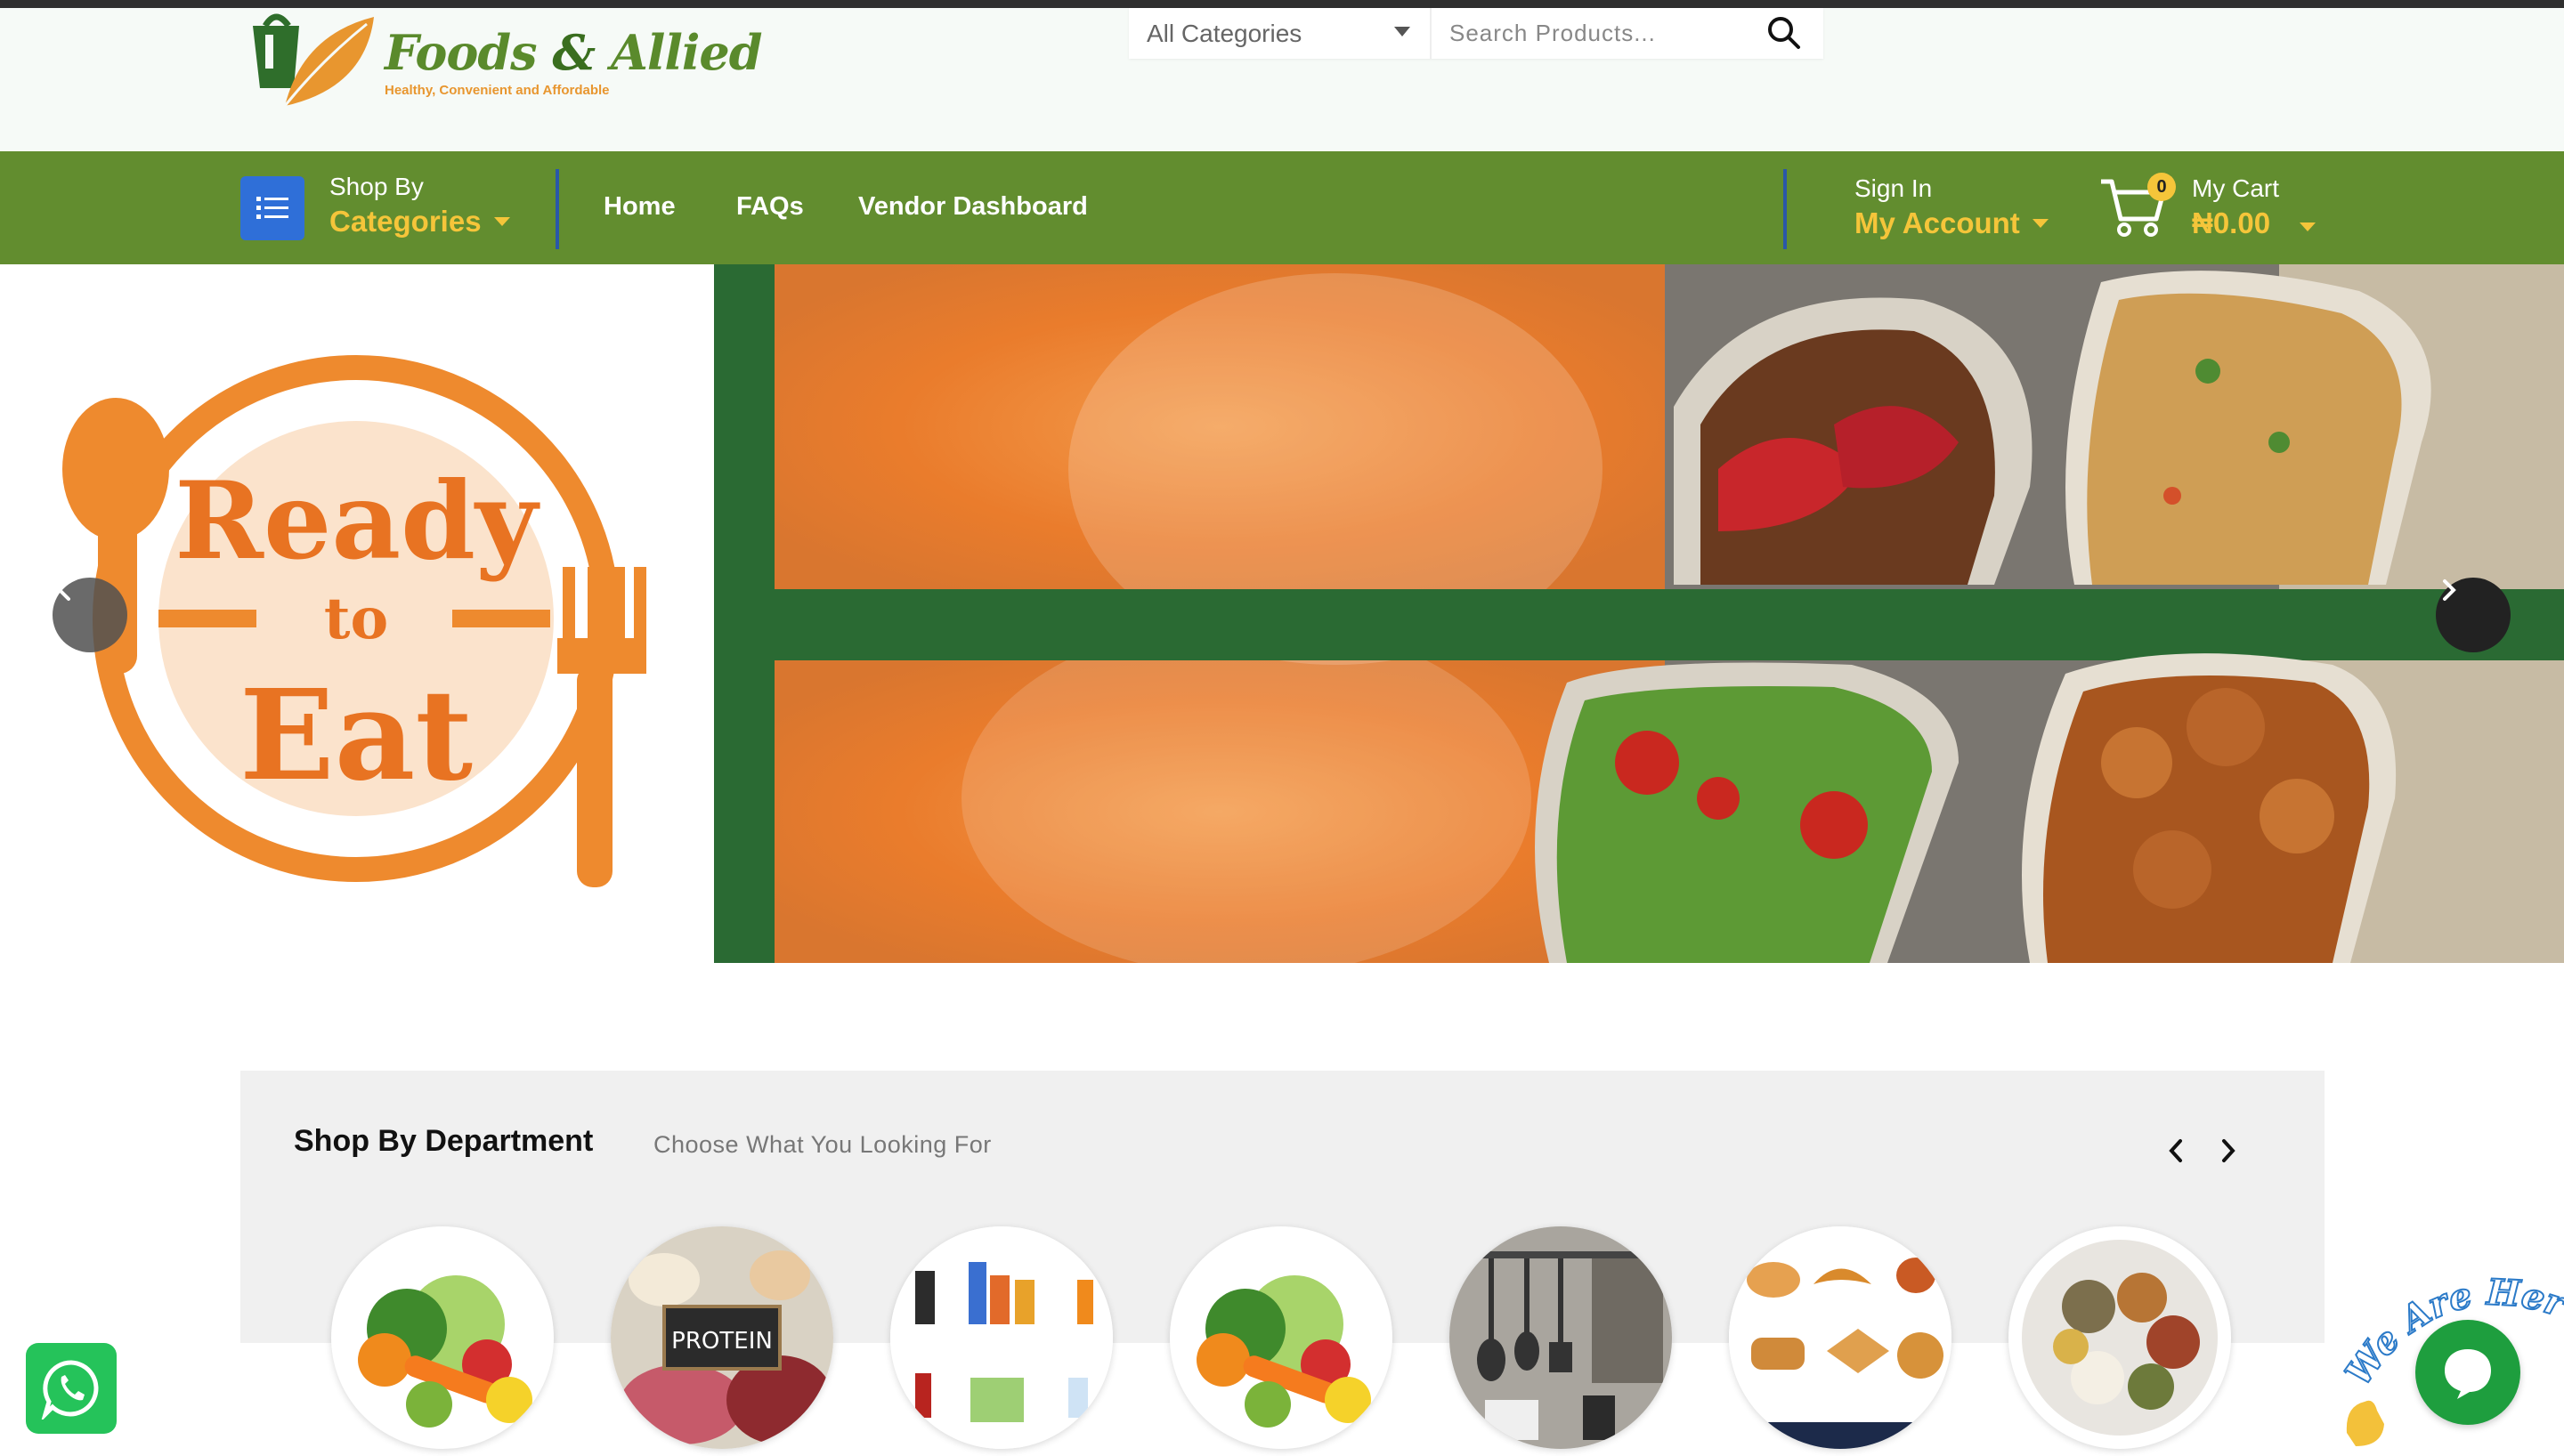 The width and height of the screenshot is (2564, 1456). I want to click on protein-image: PROTEIN, so click(722, 1337).